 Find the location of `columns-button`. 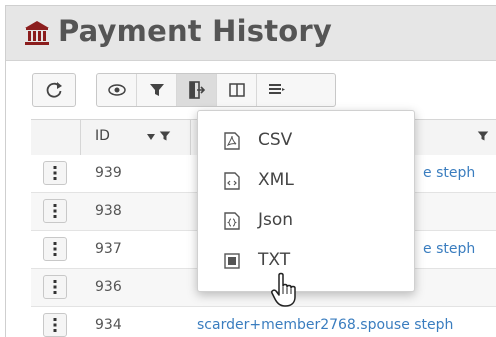

columns-button is located at coordinates (237, 90).